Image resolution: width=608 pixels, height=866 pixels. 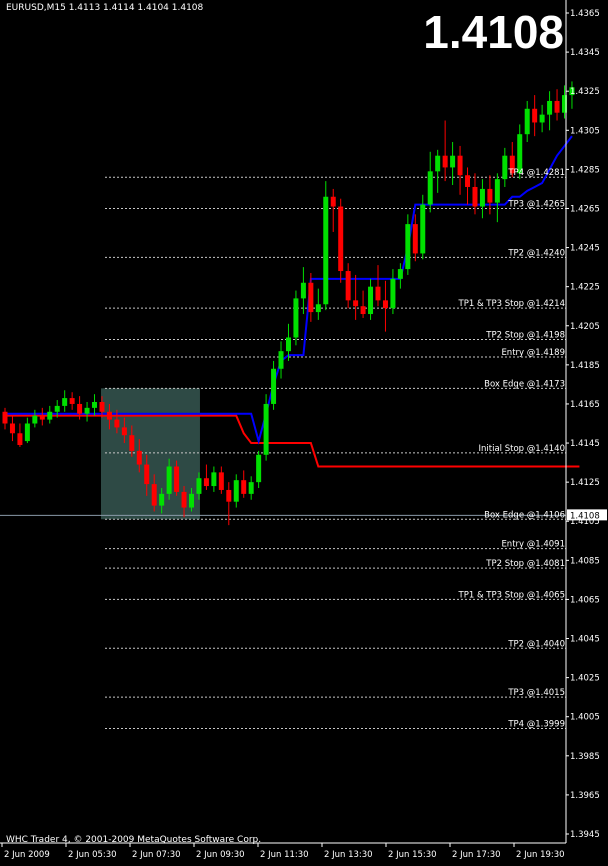 I want to click on price-tick-label: 1.4185, so click(x=585, y=366).